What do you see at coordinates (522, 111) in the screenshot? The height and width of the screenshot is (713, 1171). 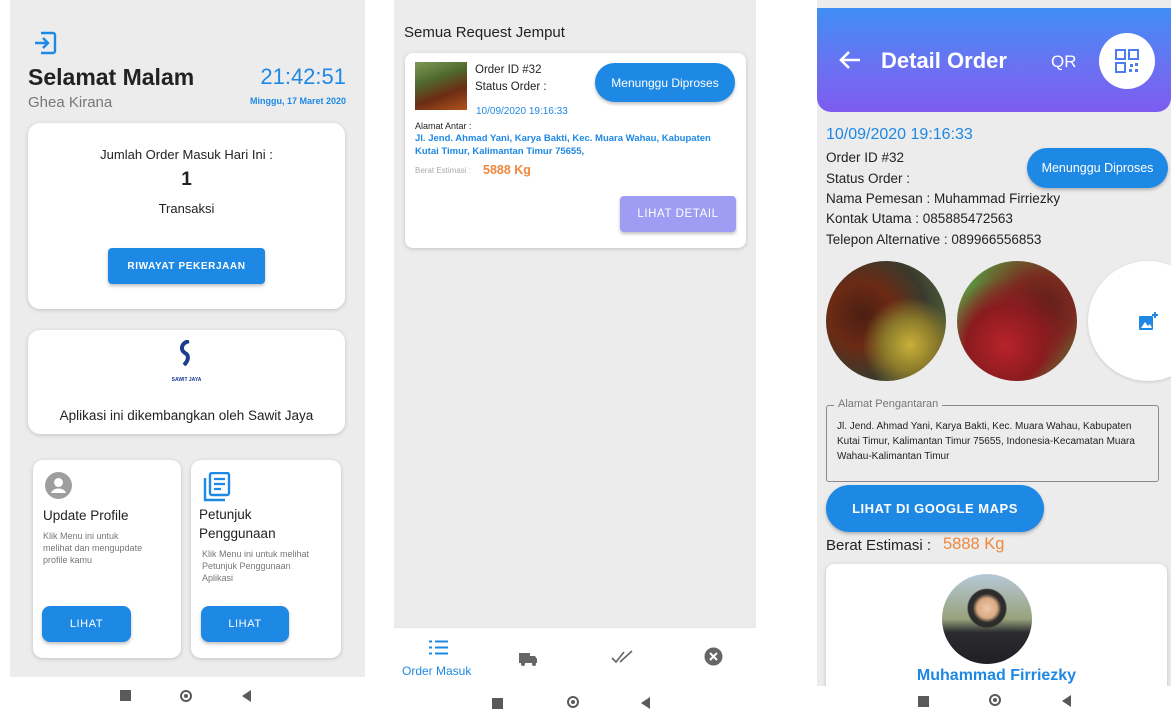 I see `request-datetime: 10/09/2020 19:16:33` at bounding box center [522, 111].